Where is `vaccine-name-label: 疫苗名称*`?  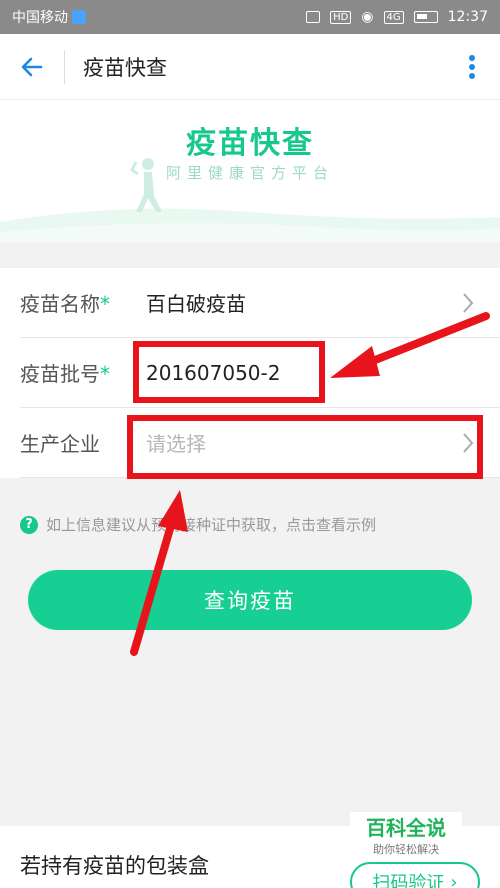 vaccine-name-label: 疫苗名称* is located at coordinates (83, 302).